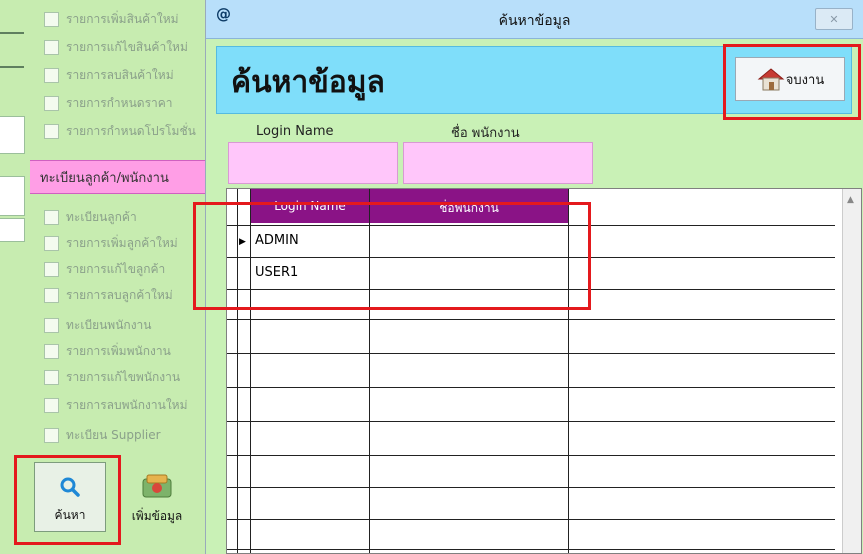 The image size is (863, 554). Describe the element at coordinates (851, 371) in the screenshot. I see `vertical-scrollbar: ▲` at that location.